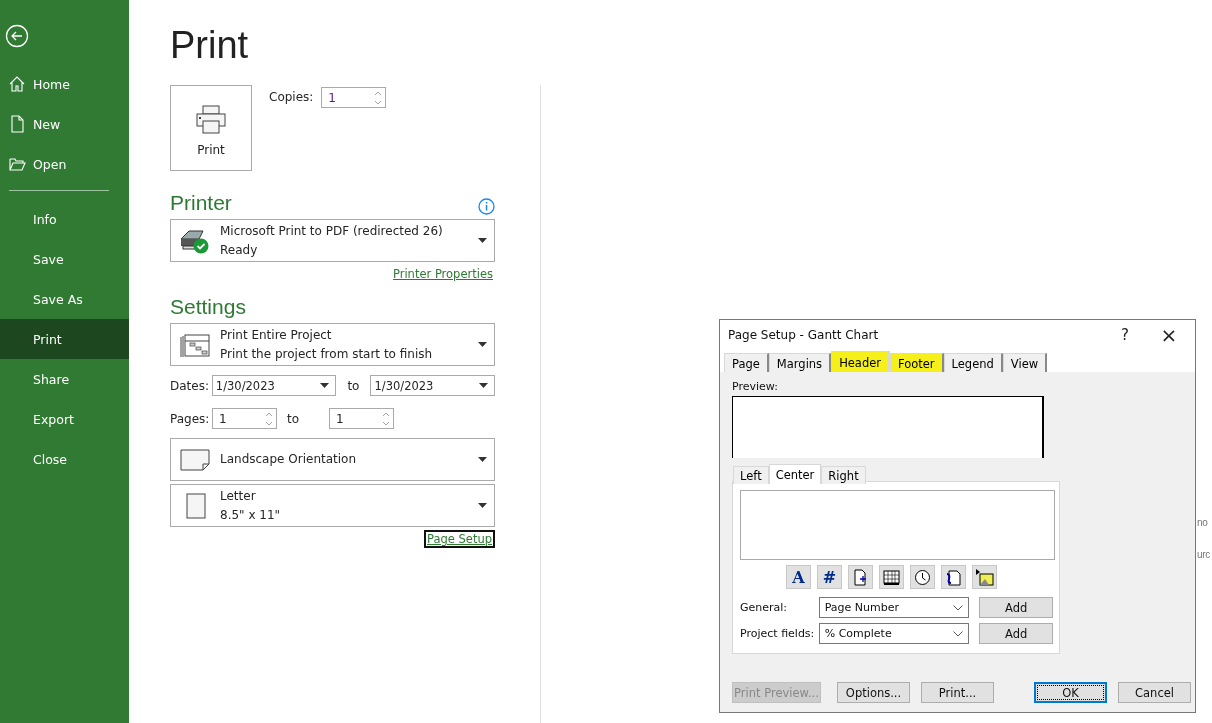  Describe the element at coordinates (798, 577) in the screenshot. I see `toolbar-button: A` at that location.